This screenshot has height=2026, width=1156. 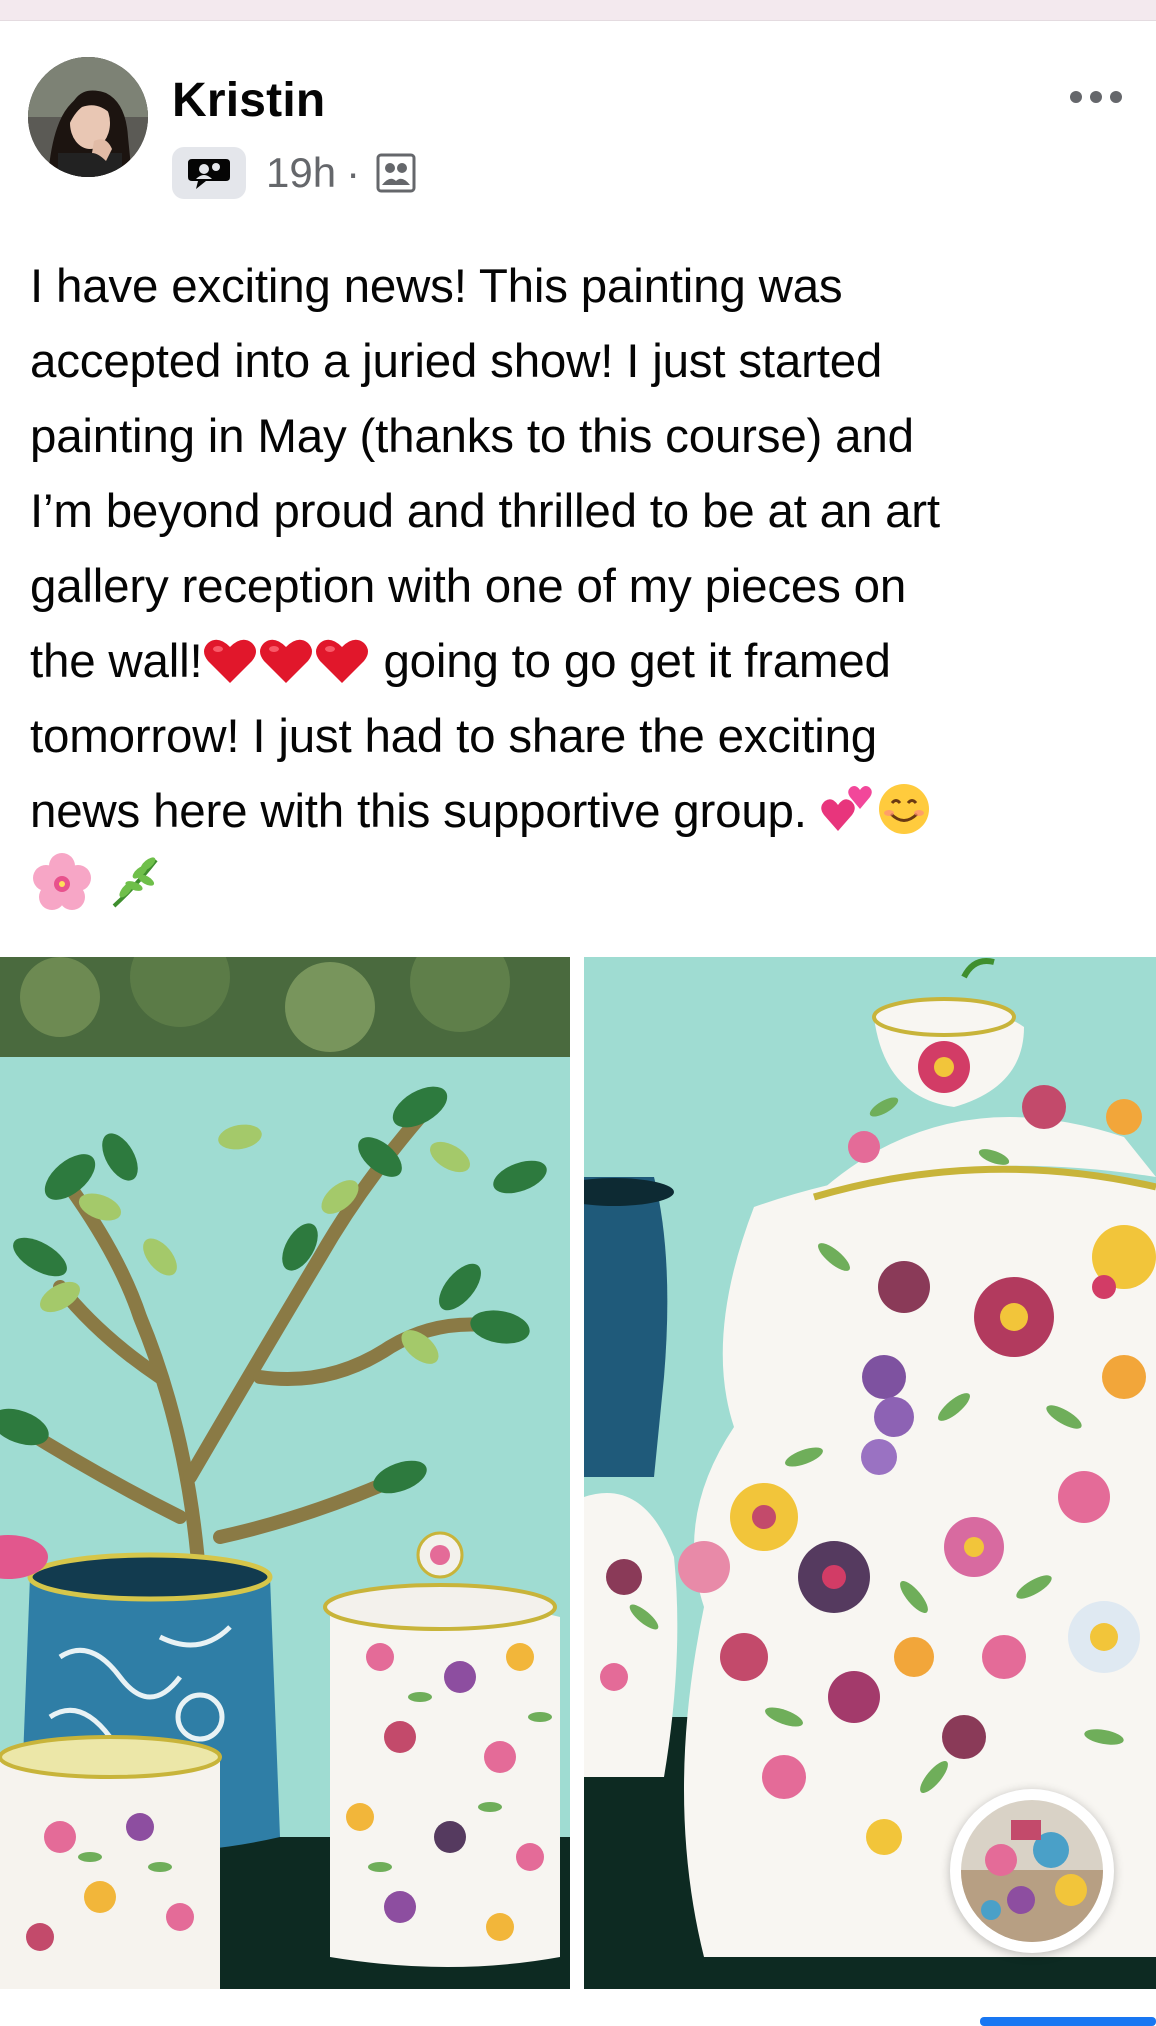 I want to click on post-text-line-emoji: news here with this supportive group., so click(x=580, y=811).